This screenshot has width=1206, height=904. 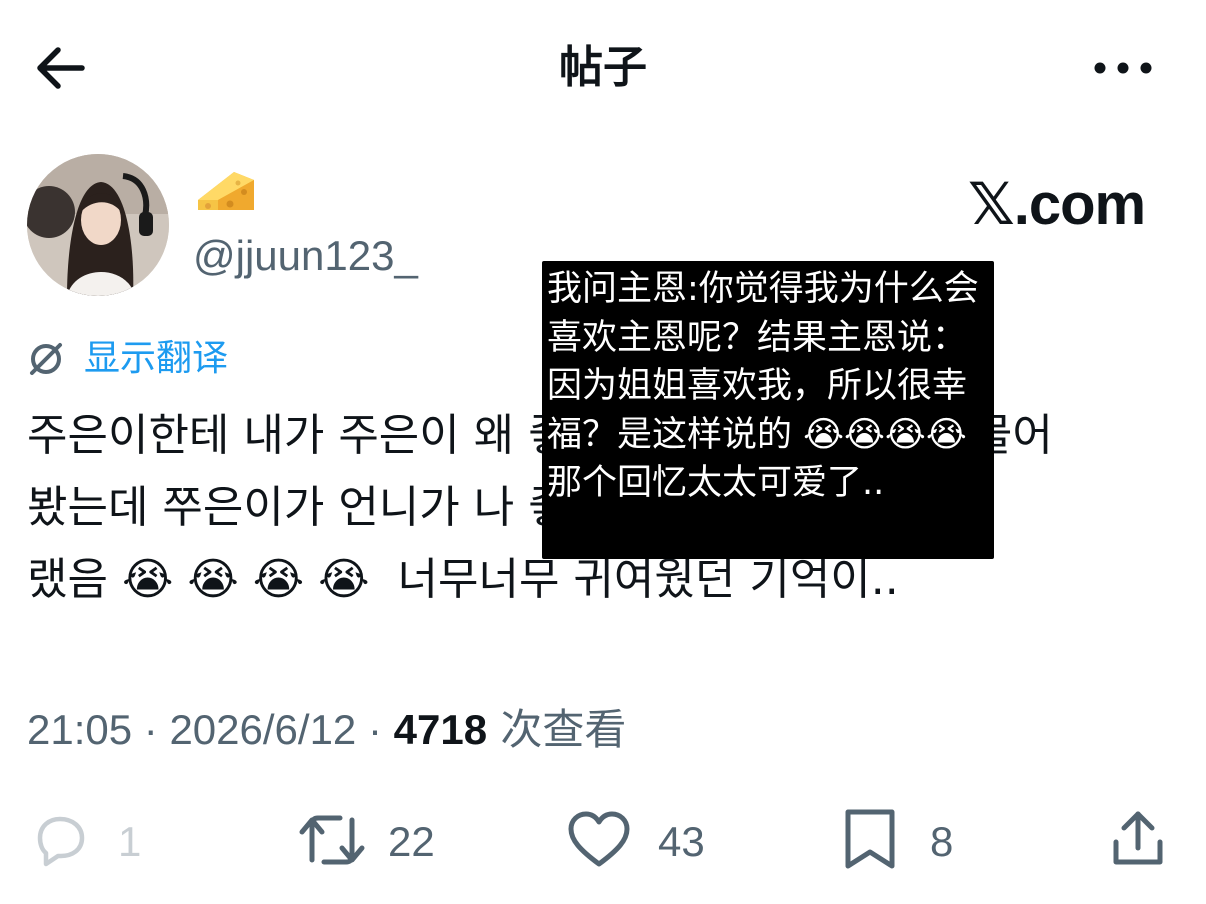 What do you see at coordinates (1138, 838) in the screenshot?
I see `share-icon` at bounding box center [1138, 838].